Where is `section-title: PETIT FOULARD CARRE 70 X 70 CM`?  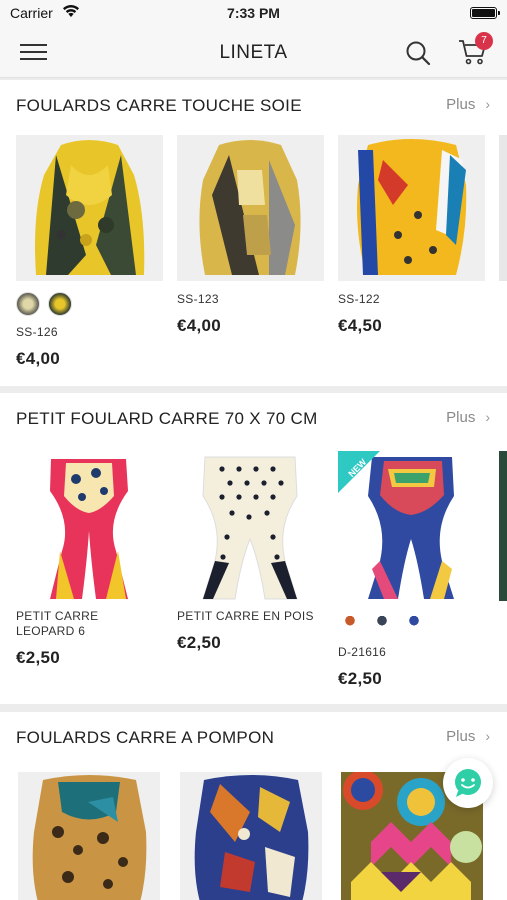 section-title: PETIT FOULARD CARRE 70 X 70 CM is located at coordinates (167, 418).